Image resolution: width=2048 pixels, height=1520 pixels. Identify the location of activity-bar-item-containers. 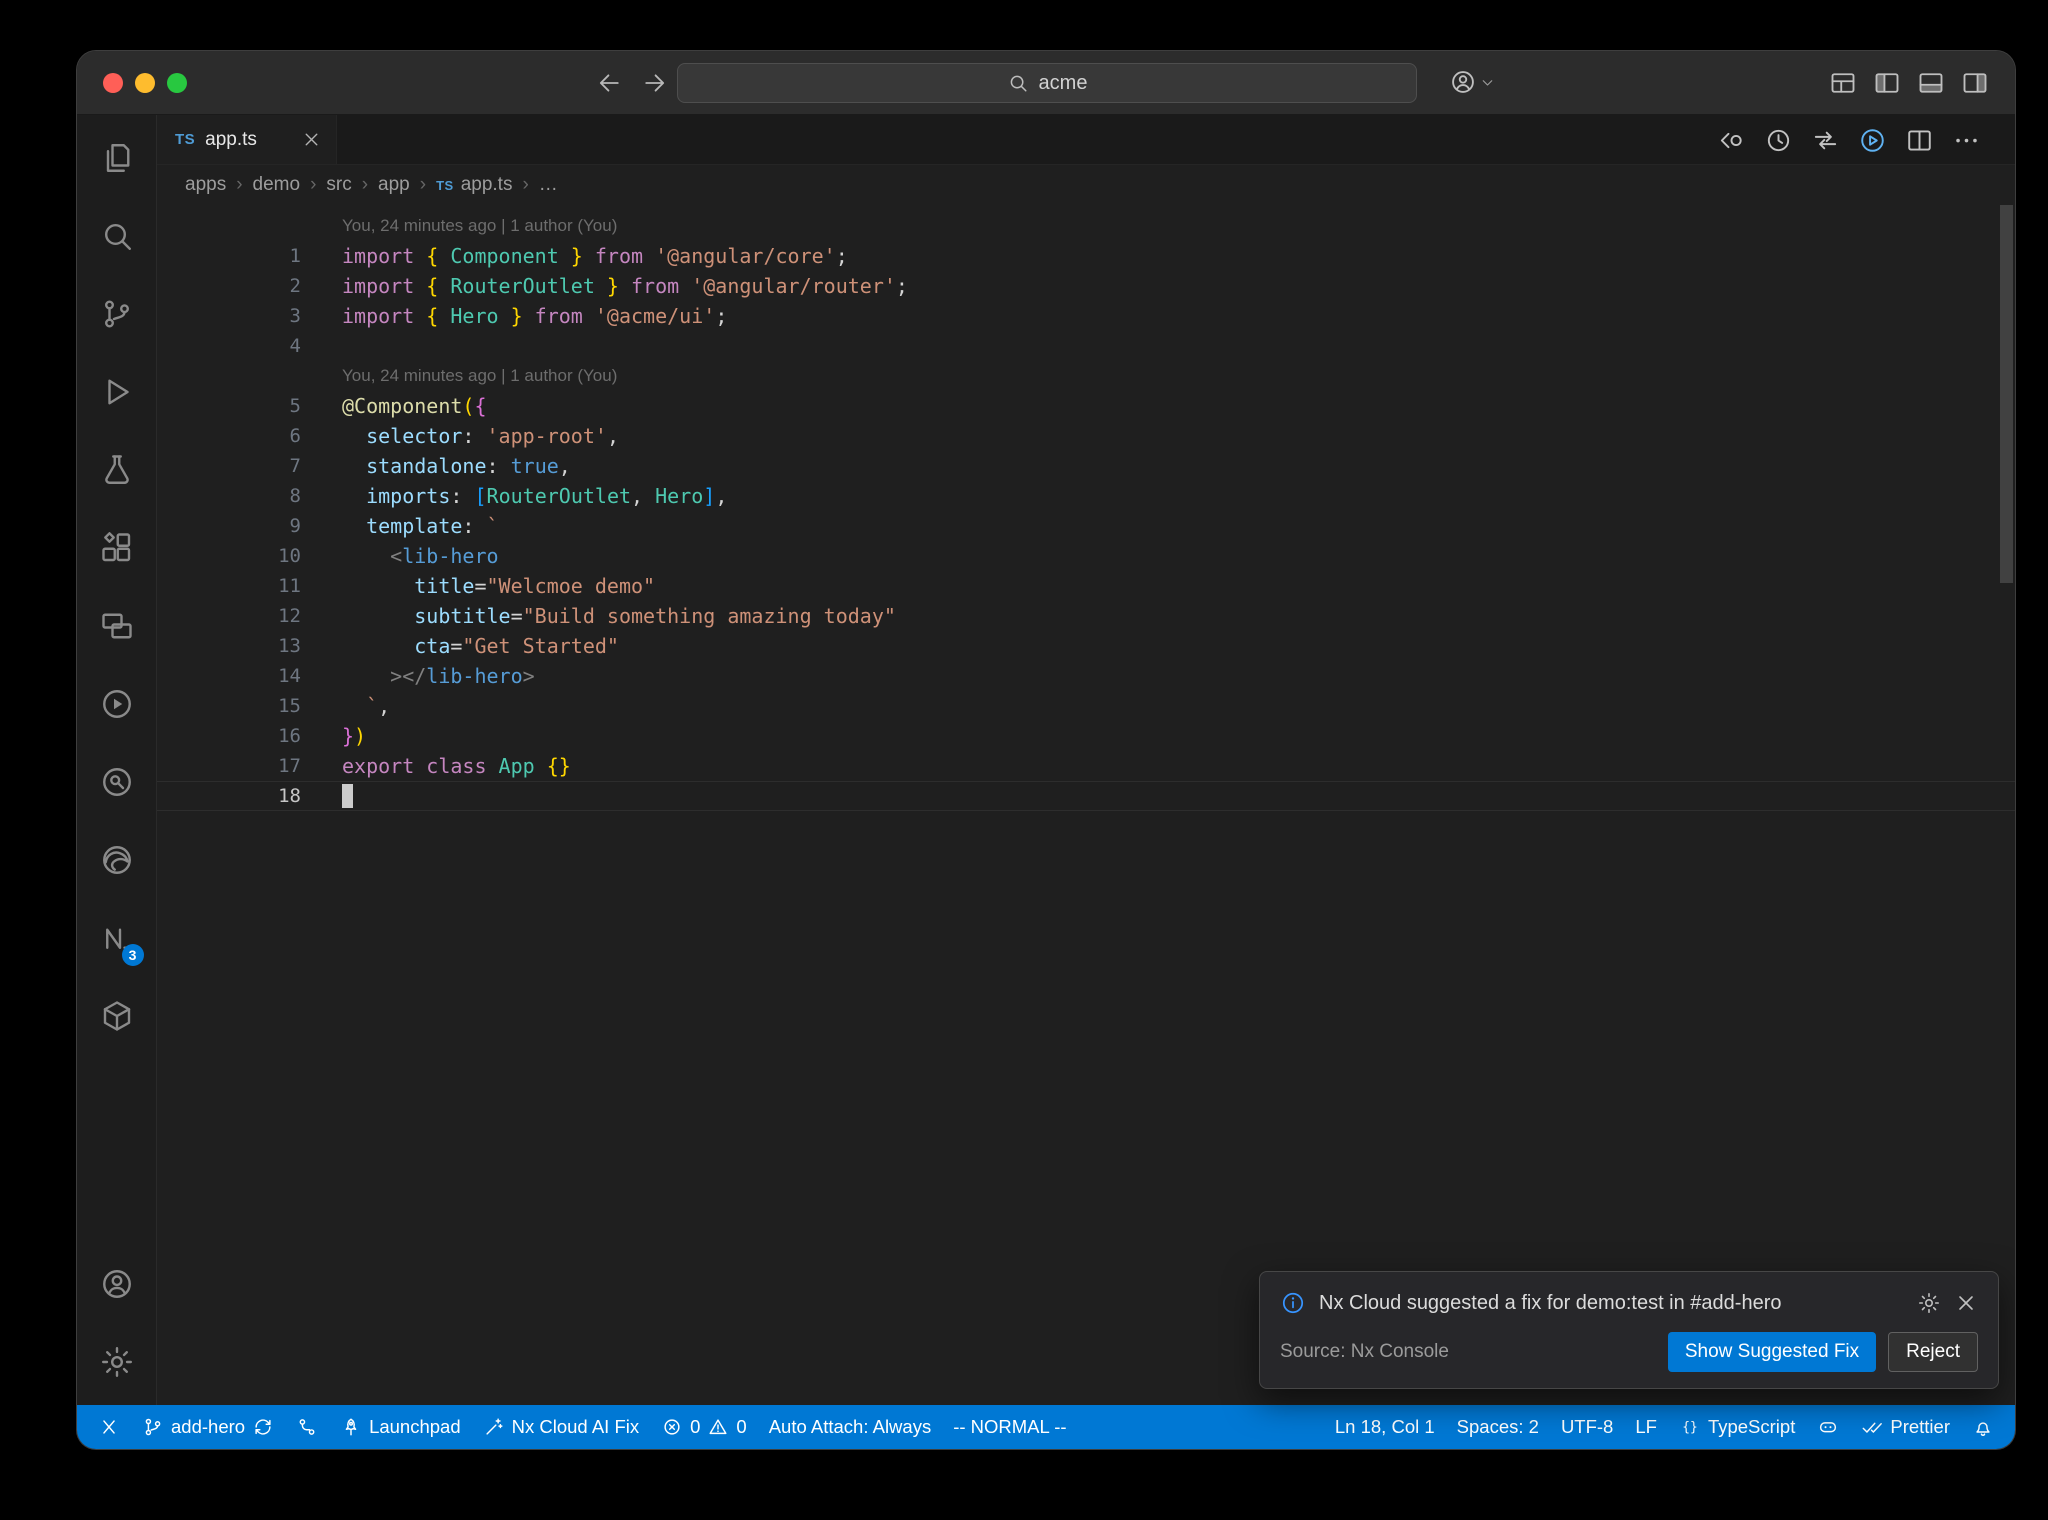
(117, 1016).